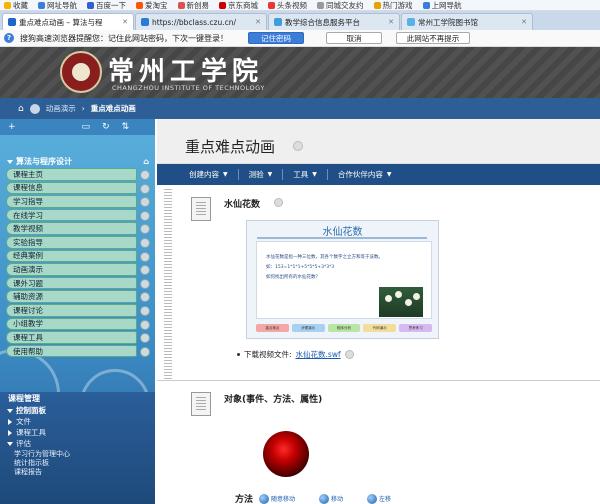 Image resolution: width=600 pixels, height=504 pixels. What do you see at coordinates (68, 21) in the screenshot?
I see `browser-tab: 重点难点动画 – 算法与程 ✕` at bounding box center [68, 21].